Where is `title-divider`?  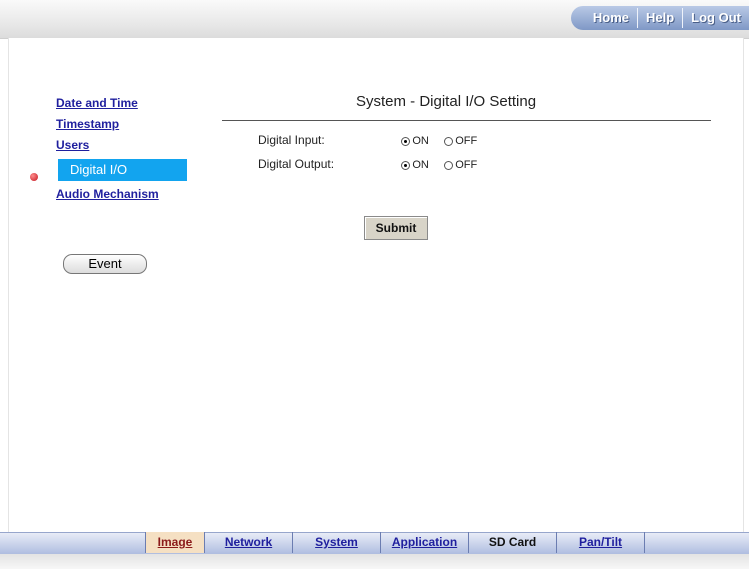 title-divider is located at coordinates (466, 120).